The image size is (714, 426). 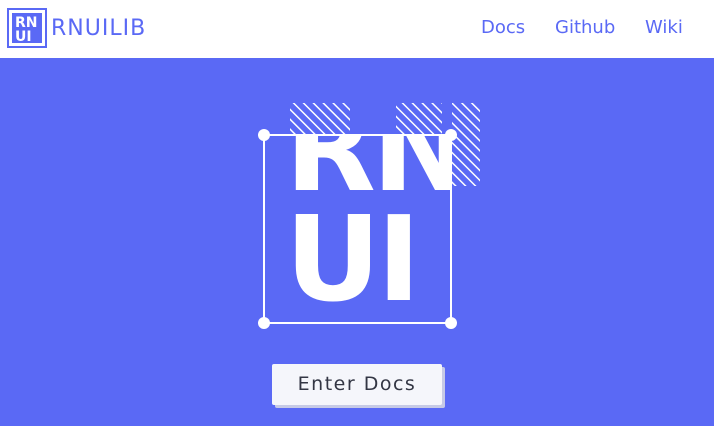 I want to click on nav-link-docs: Docs, so click(x=503, y=28).